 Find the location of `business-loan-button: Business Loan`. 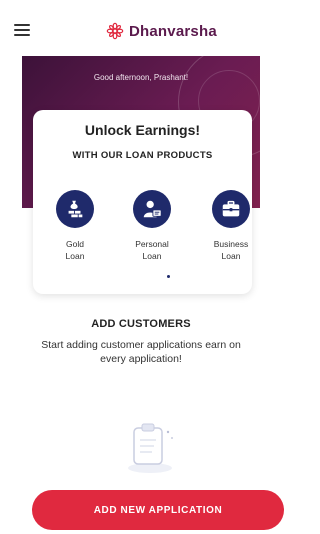

business-loan-button: Business Loan is located at coordinates (231, 226).